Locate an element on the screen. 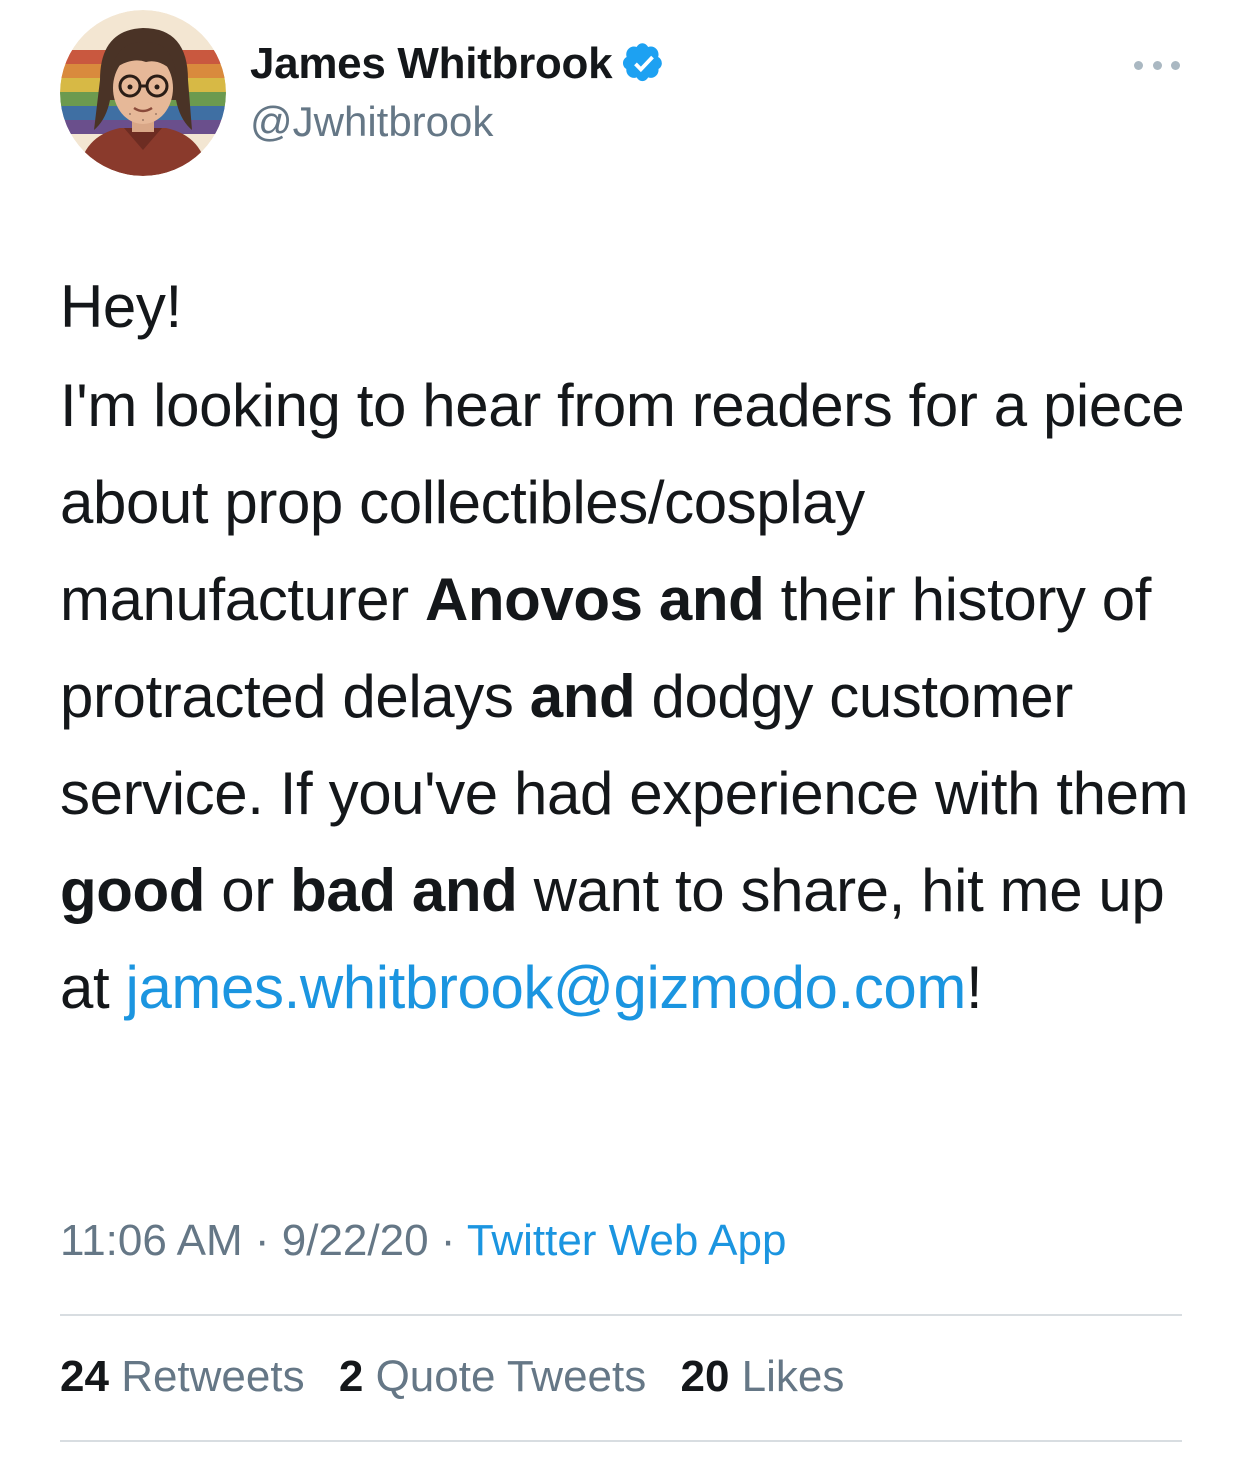 The height and width of the screenshot is (1461, 1242). likes-count: 20 is located at coordinates (705, 1376).